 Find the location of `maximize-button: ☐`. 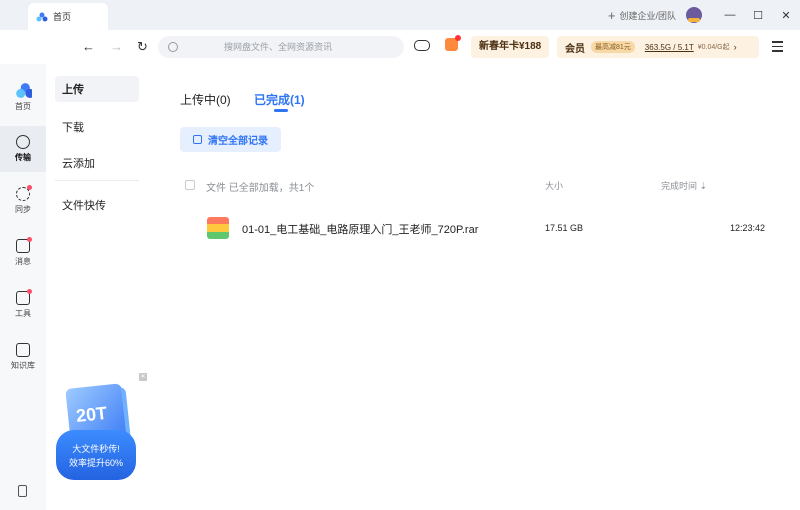

maximize-button: ☐ is located at coordinates (758, 15).